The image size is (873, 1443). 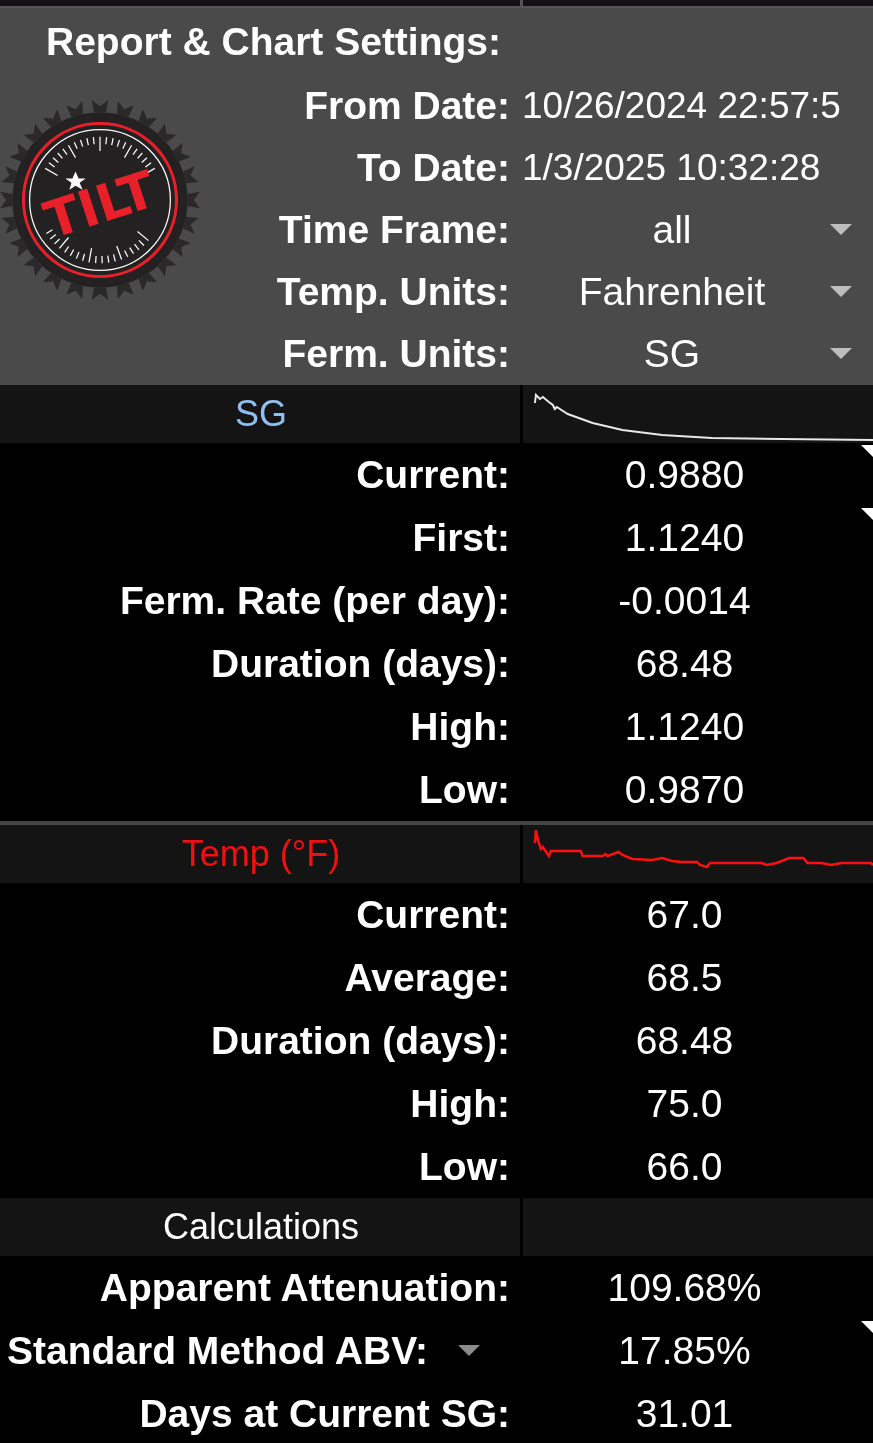 I want to click on section-title: Temp (°F), so click(x=261, y=854).